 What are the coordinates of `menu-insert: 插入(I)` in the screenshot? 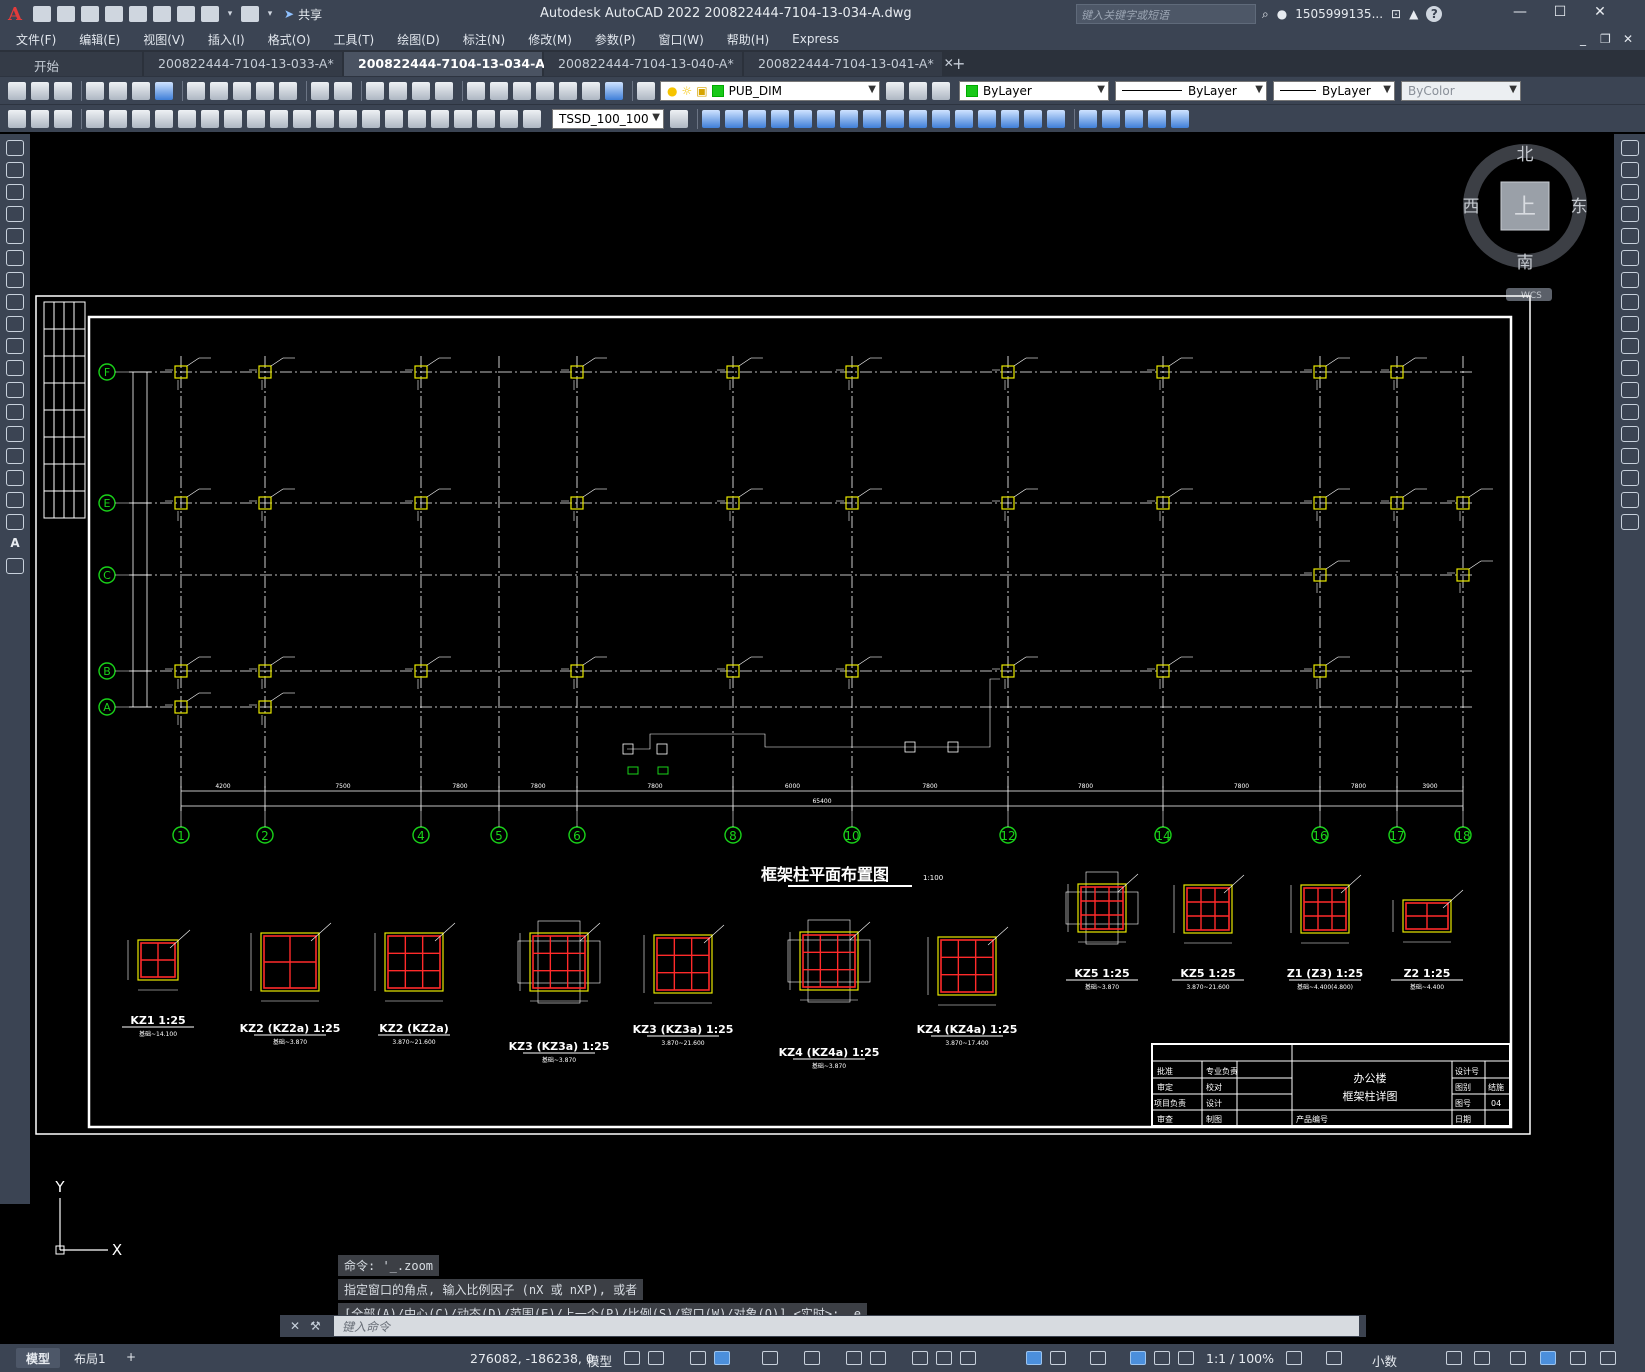 It's located at (226, 39).